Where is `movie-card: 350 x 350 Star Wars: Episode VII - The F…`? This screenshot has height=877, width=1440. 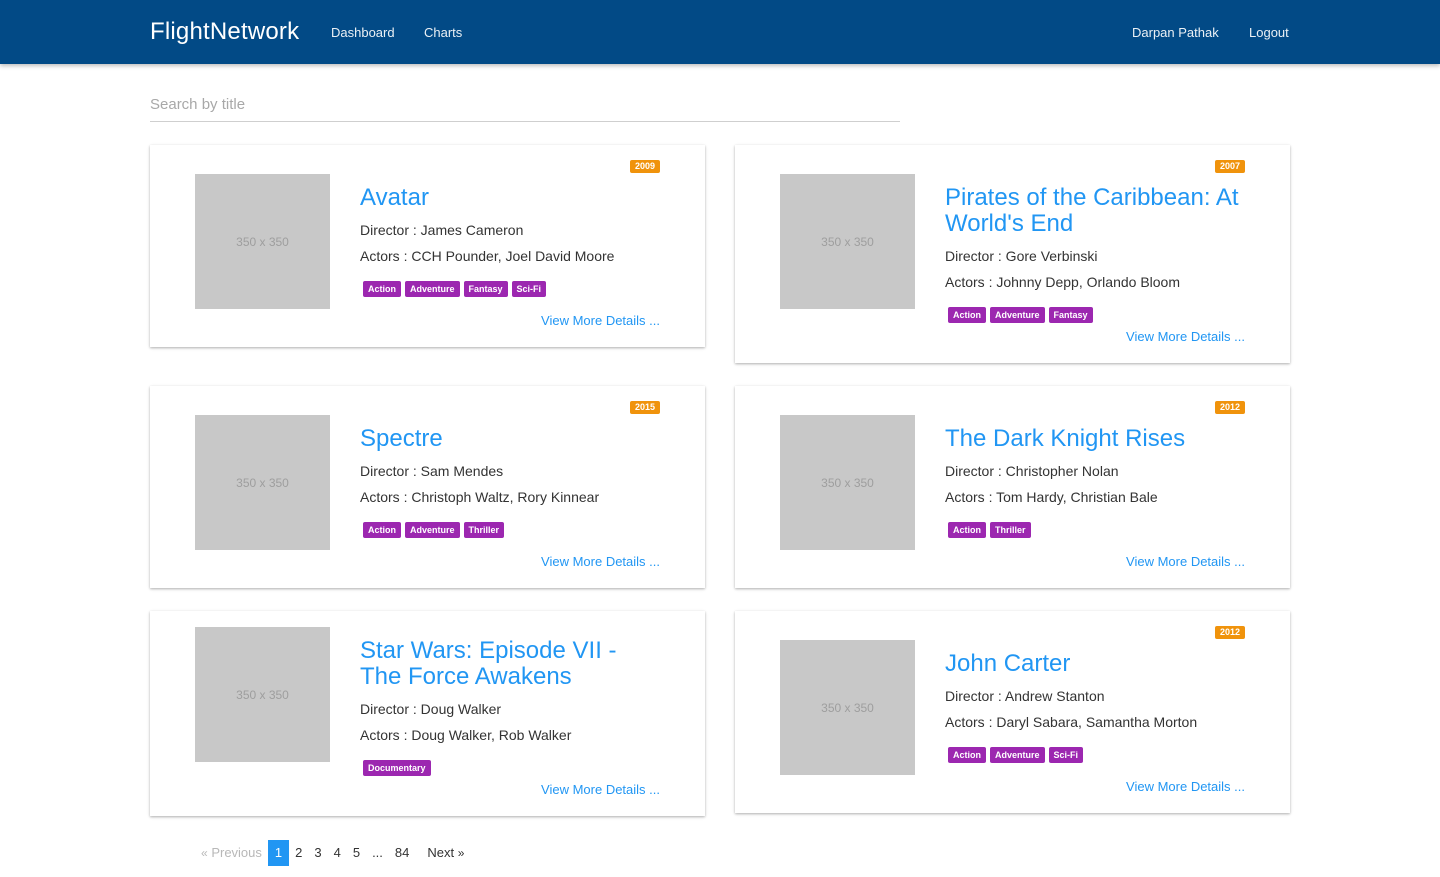
movie-card: 350 x 350 Star Wars: Episode VII - The F… is located at coordinates (427, 713).